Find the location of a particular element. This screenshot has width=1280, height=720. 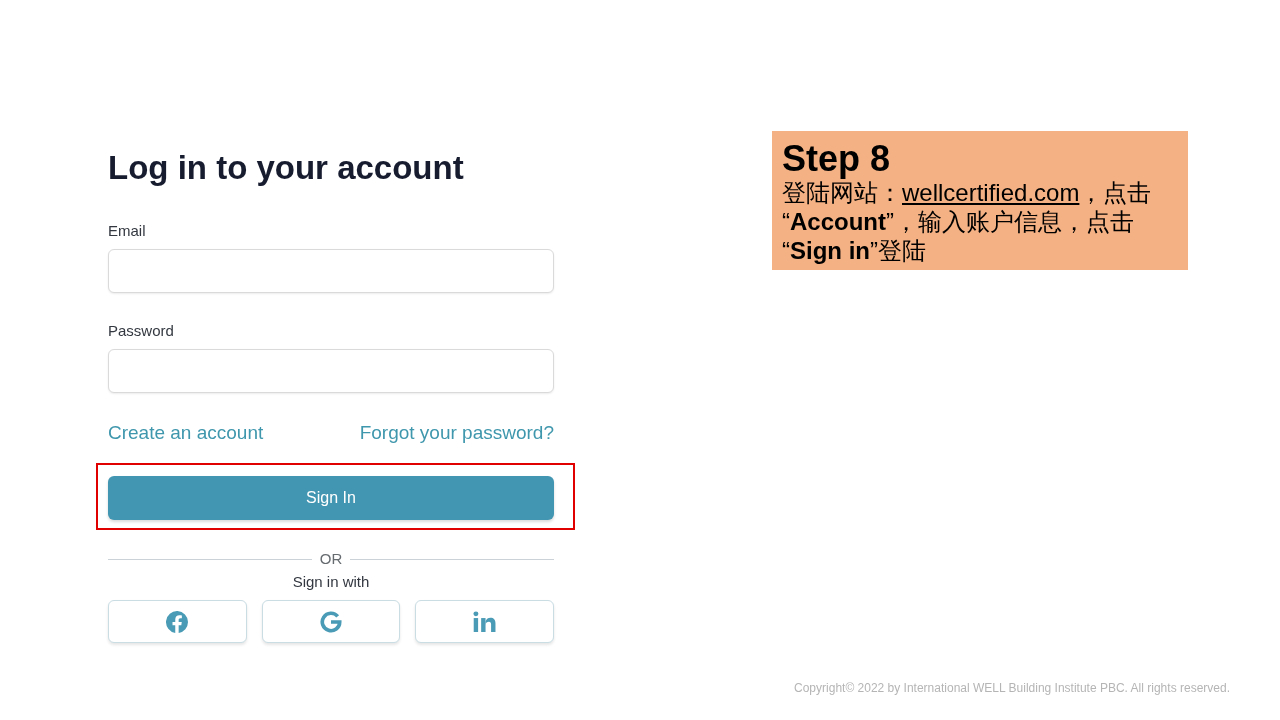

website-link: wellcertified.com is located at coordinates (991, 192).